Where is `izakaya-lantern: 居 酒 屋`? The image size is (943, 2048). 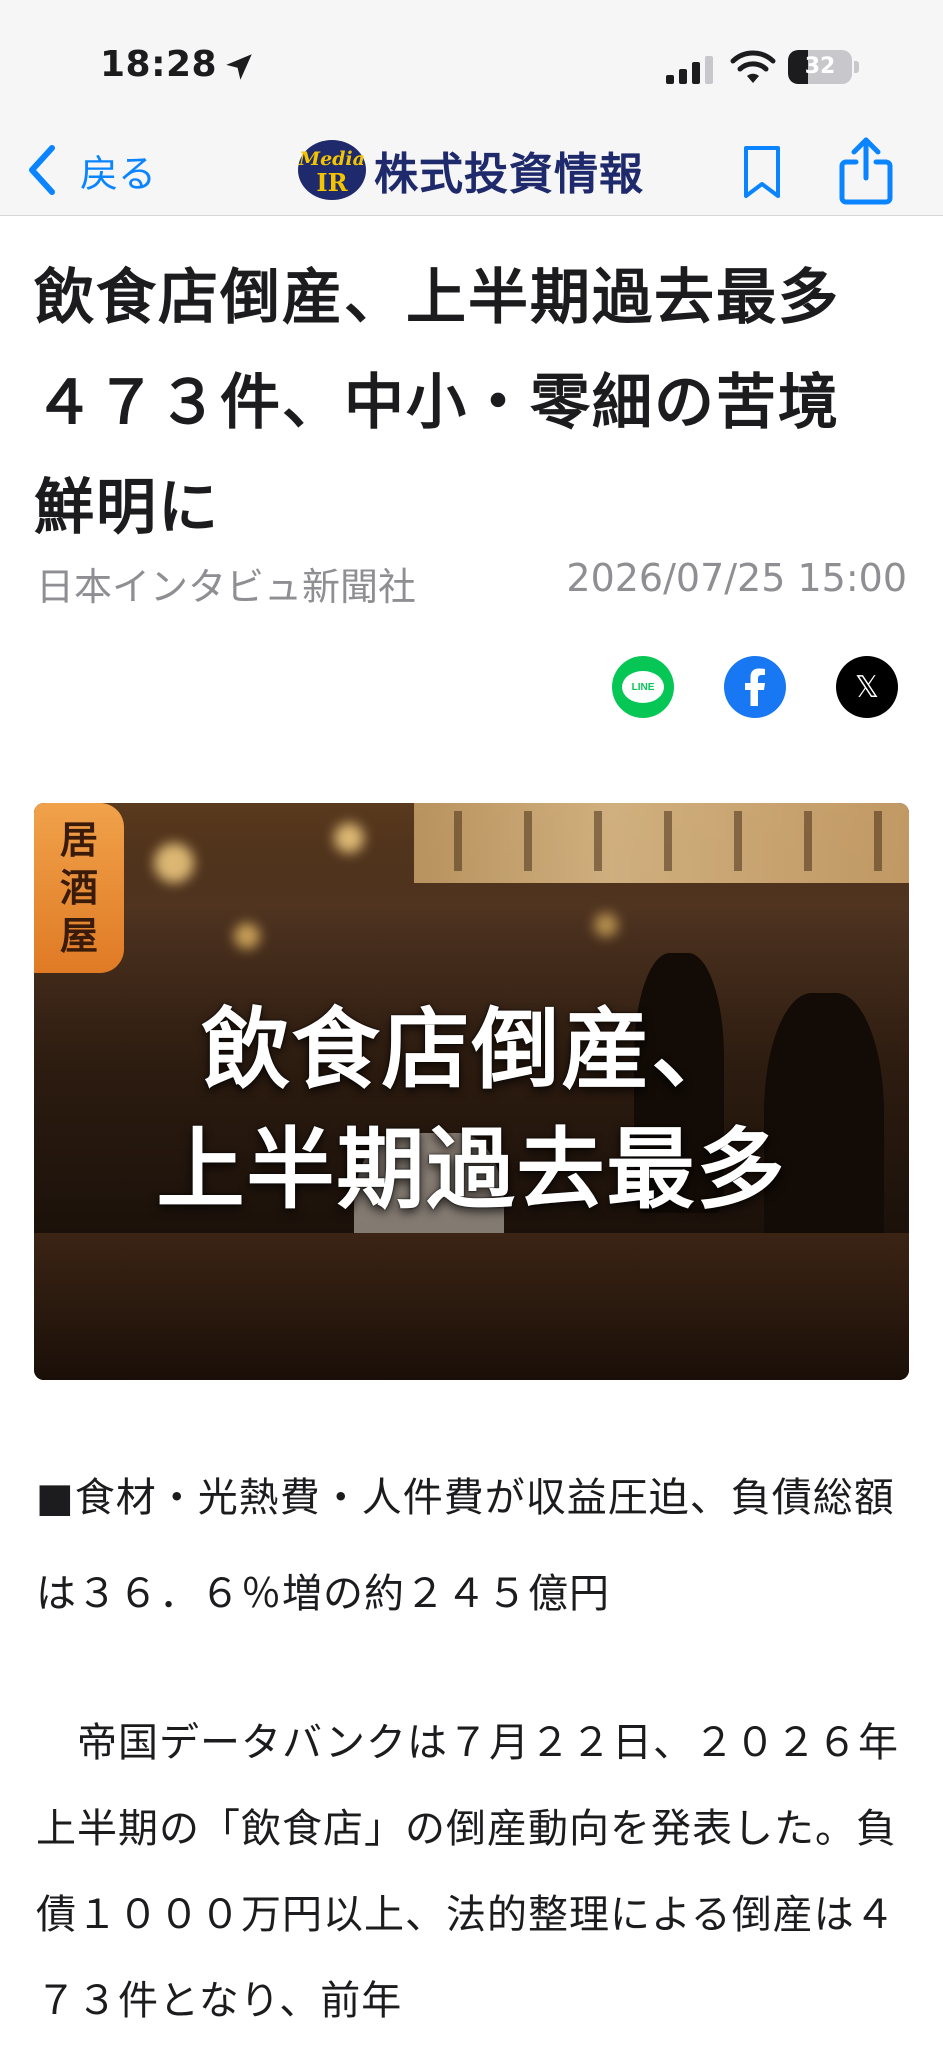 izakaya-lantern: 居 酒 屋 is located at coordinates (79, 888).